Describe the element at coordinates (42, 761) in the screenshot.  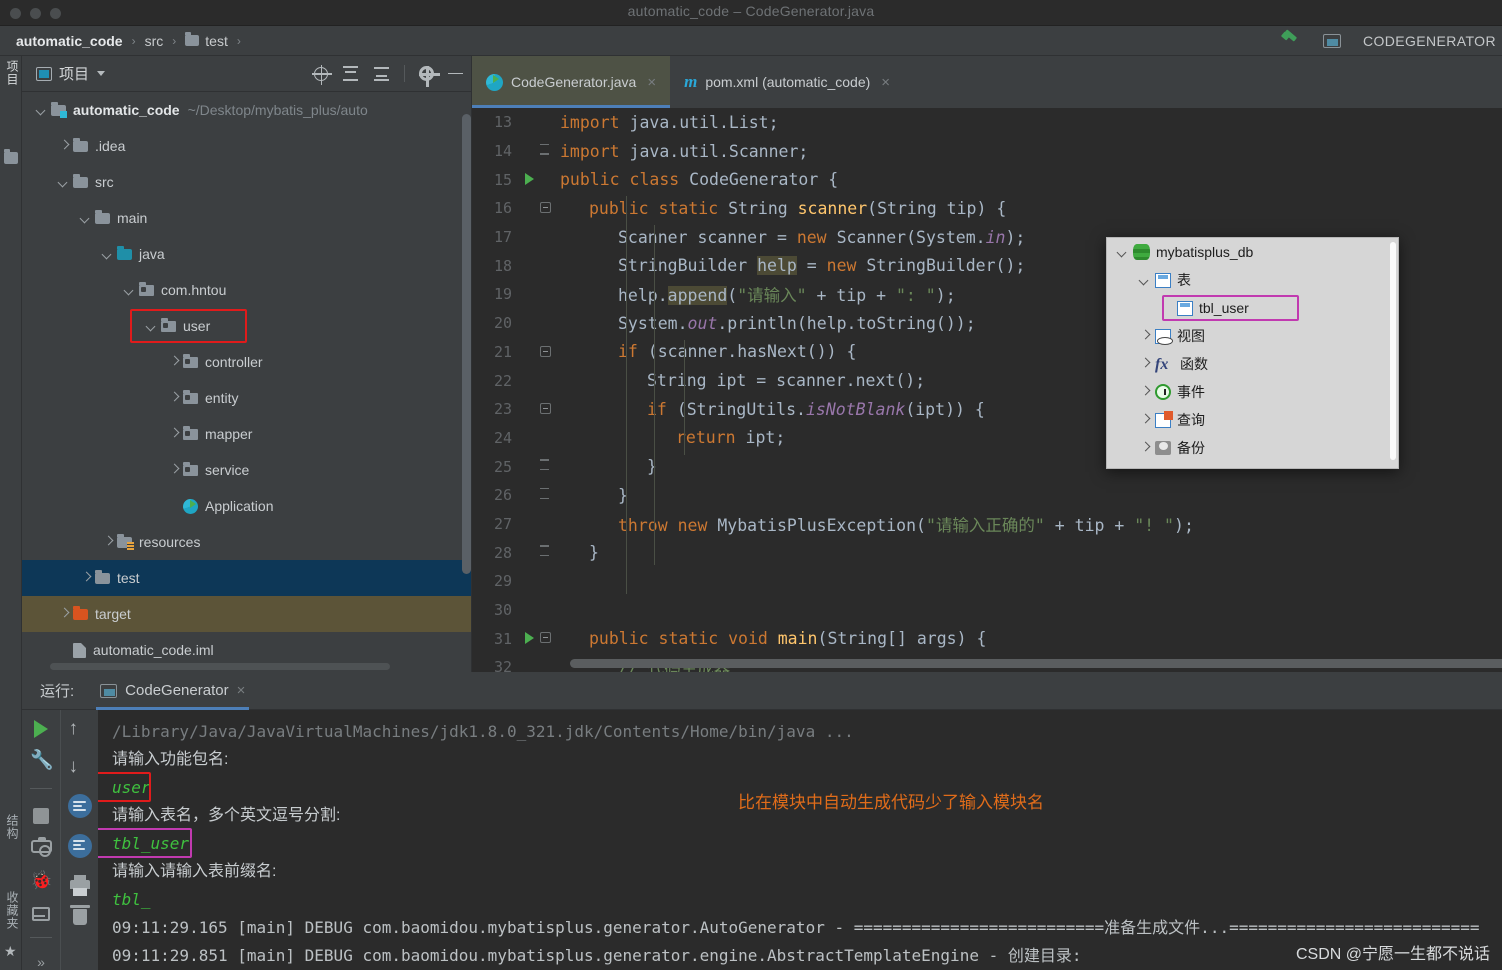
I see `wrench-icon: 🔧` at that location.